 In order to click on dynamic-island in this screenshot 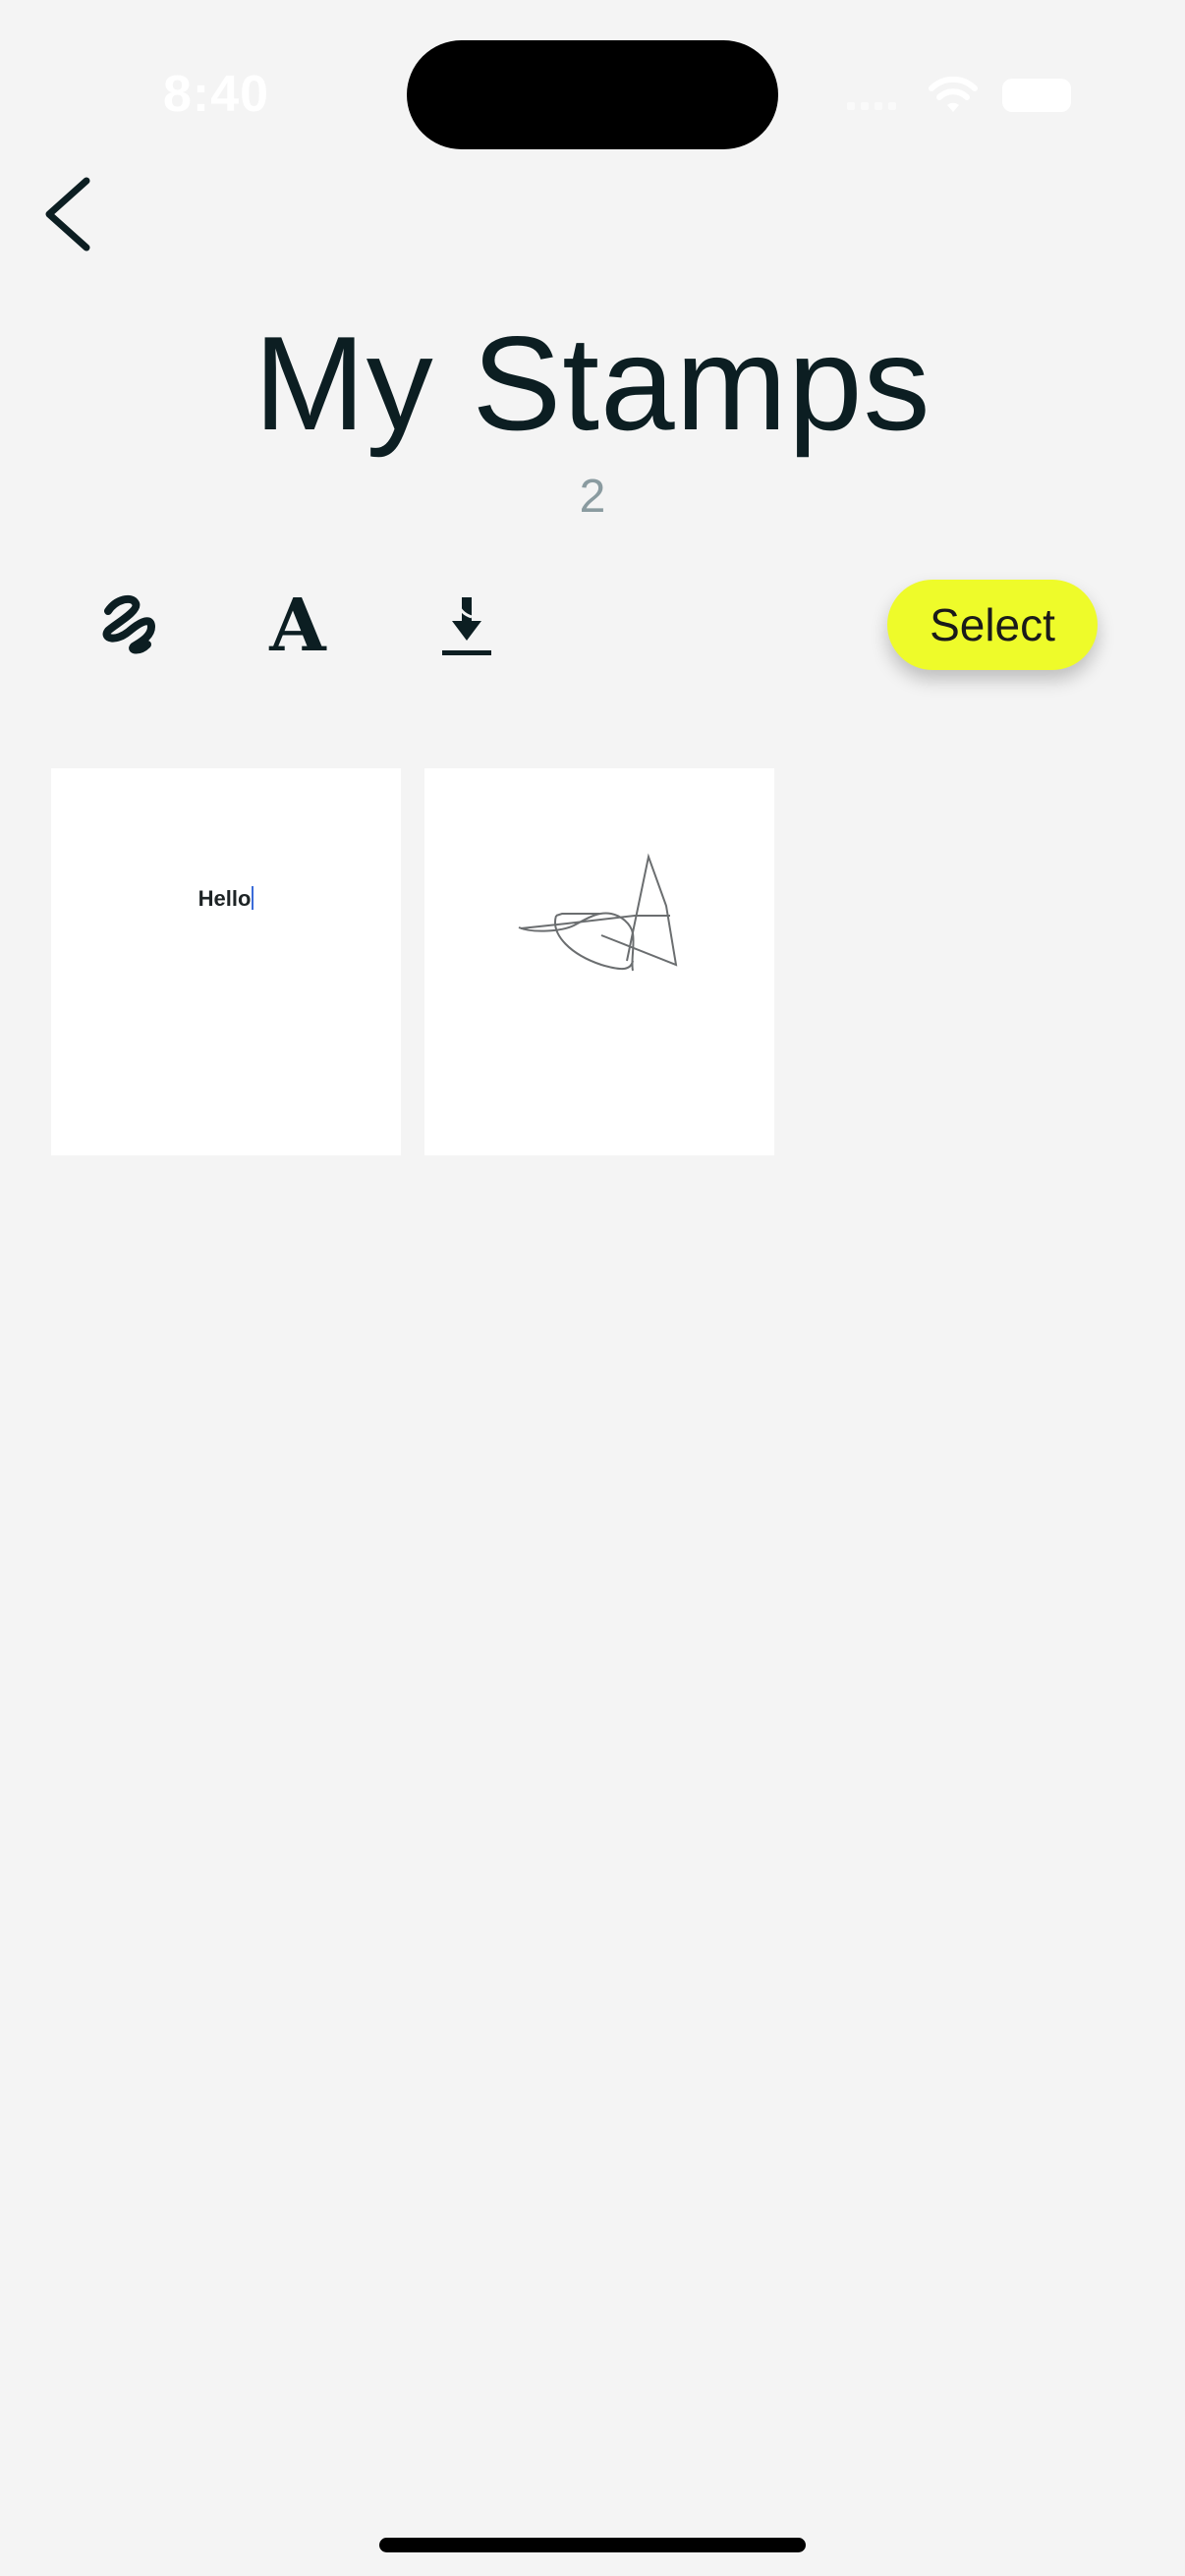, I will do `click(592, 94)`.